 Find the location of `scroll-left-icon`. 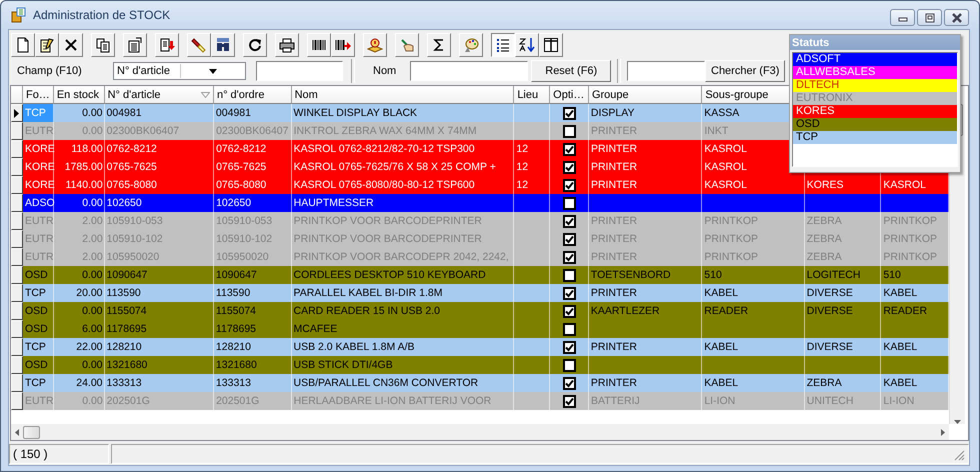

scroll-left-icon is located at coordinates (17, 432).